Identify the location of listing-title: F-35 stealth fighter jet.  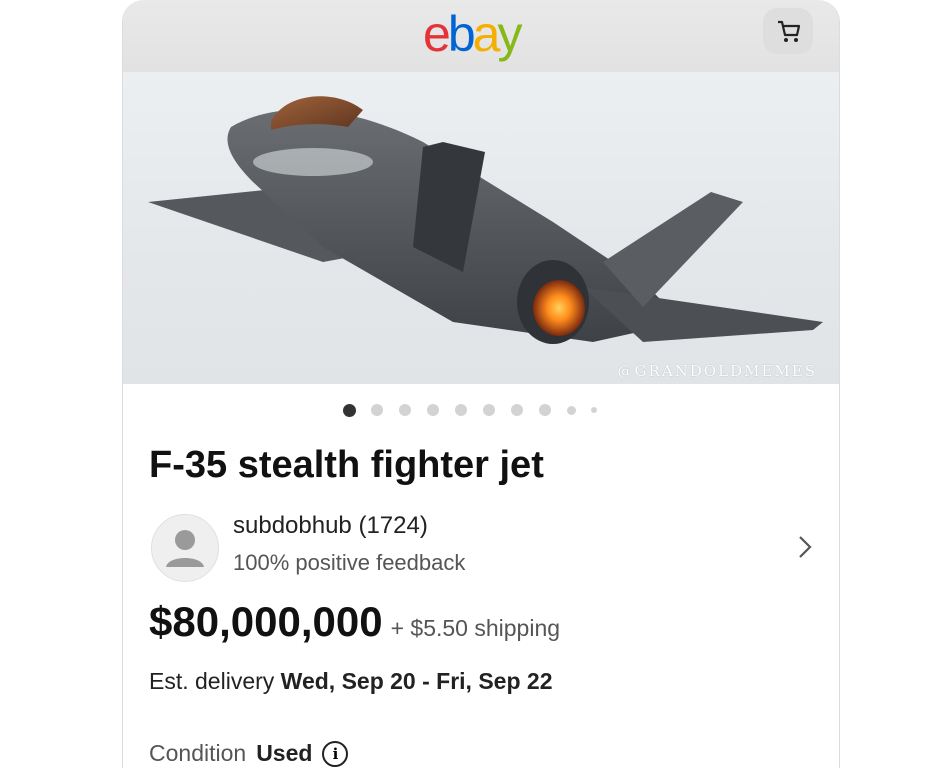
(346, 465).